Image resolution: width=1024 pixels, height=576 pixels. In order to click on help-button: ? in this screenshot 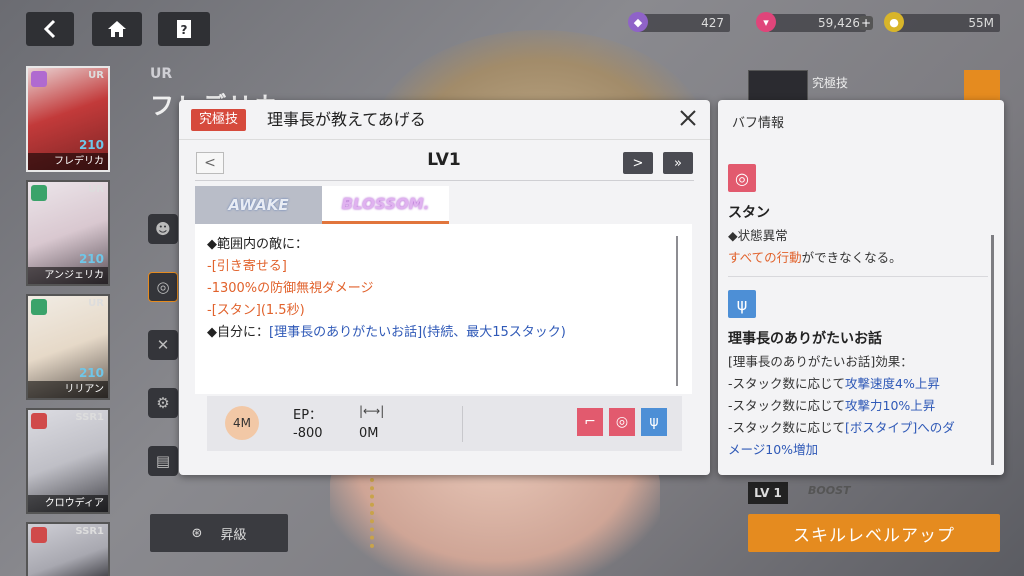, I will do `click(184, 29)`.